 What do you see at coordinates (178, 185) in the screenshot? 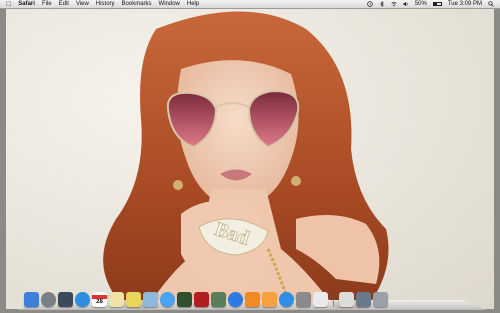
I see `left-earring` at bounding box center [178, 185].